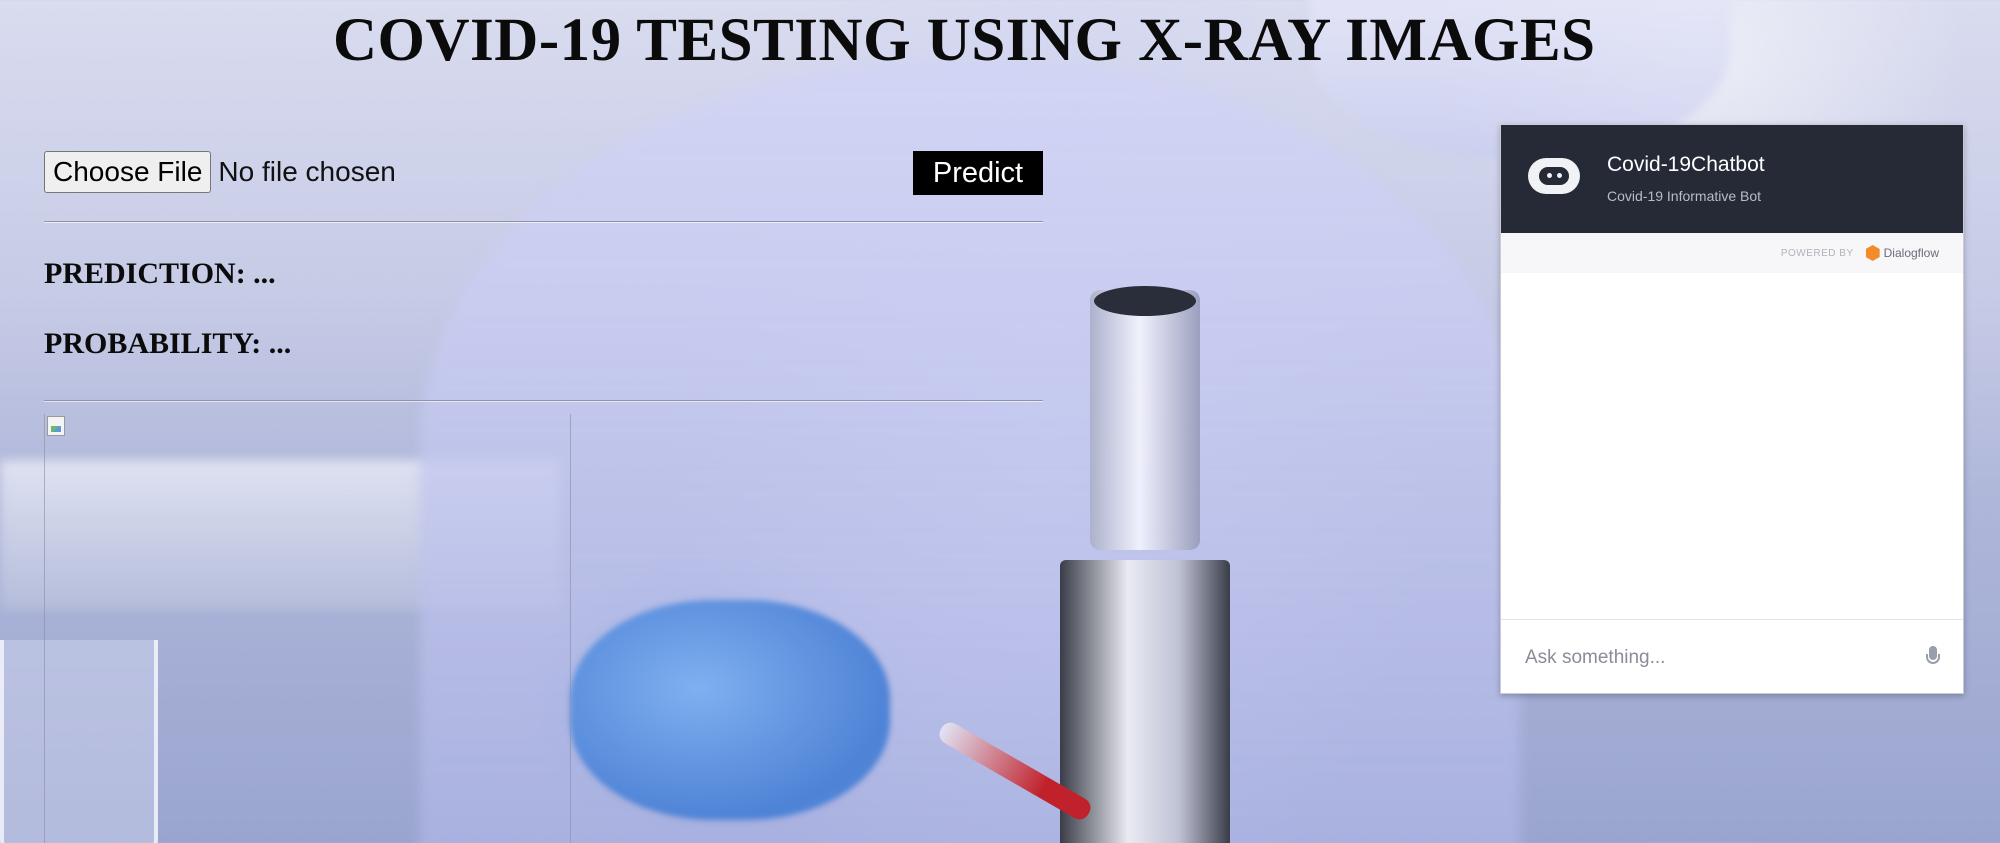  I want to click on choose-file-button: Choose File, so click(128, 172).